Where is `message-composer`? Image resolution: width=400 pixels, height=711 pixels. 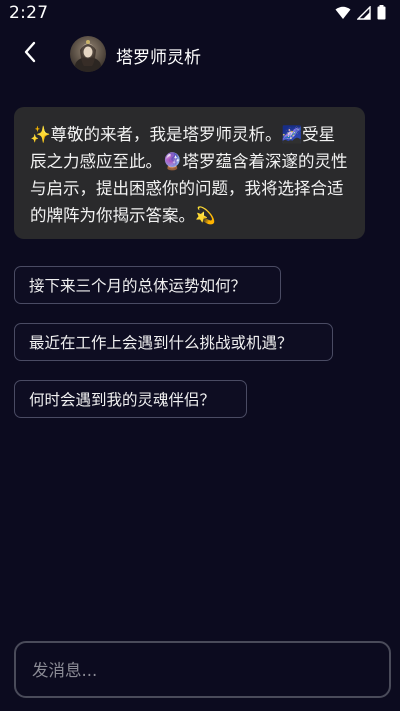 message-composer is located at coordinates (202, 669).